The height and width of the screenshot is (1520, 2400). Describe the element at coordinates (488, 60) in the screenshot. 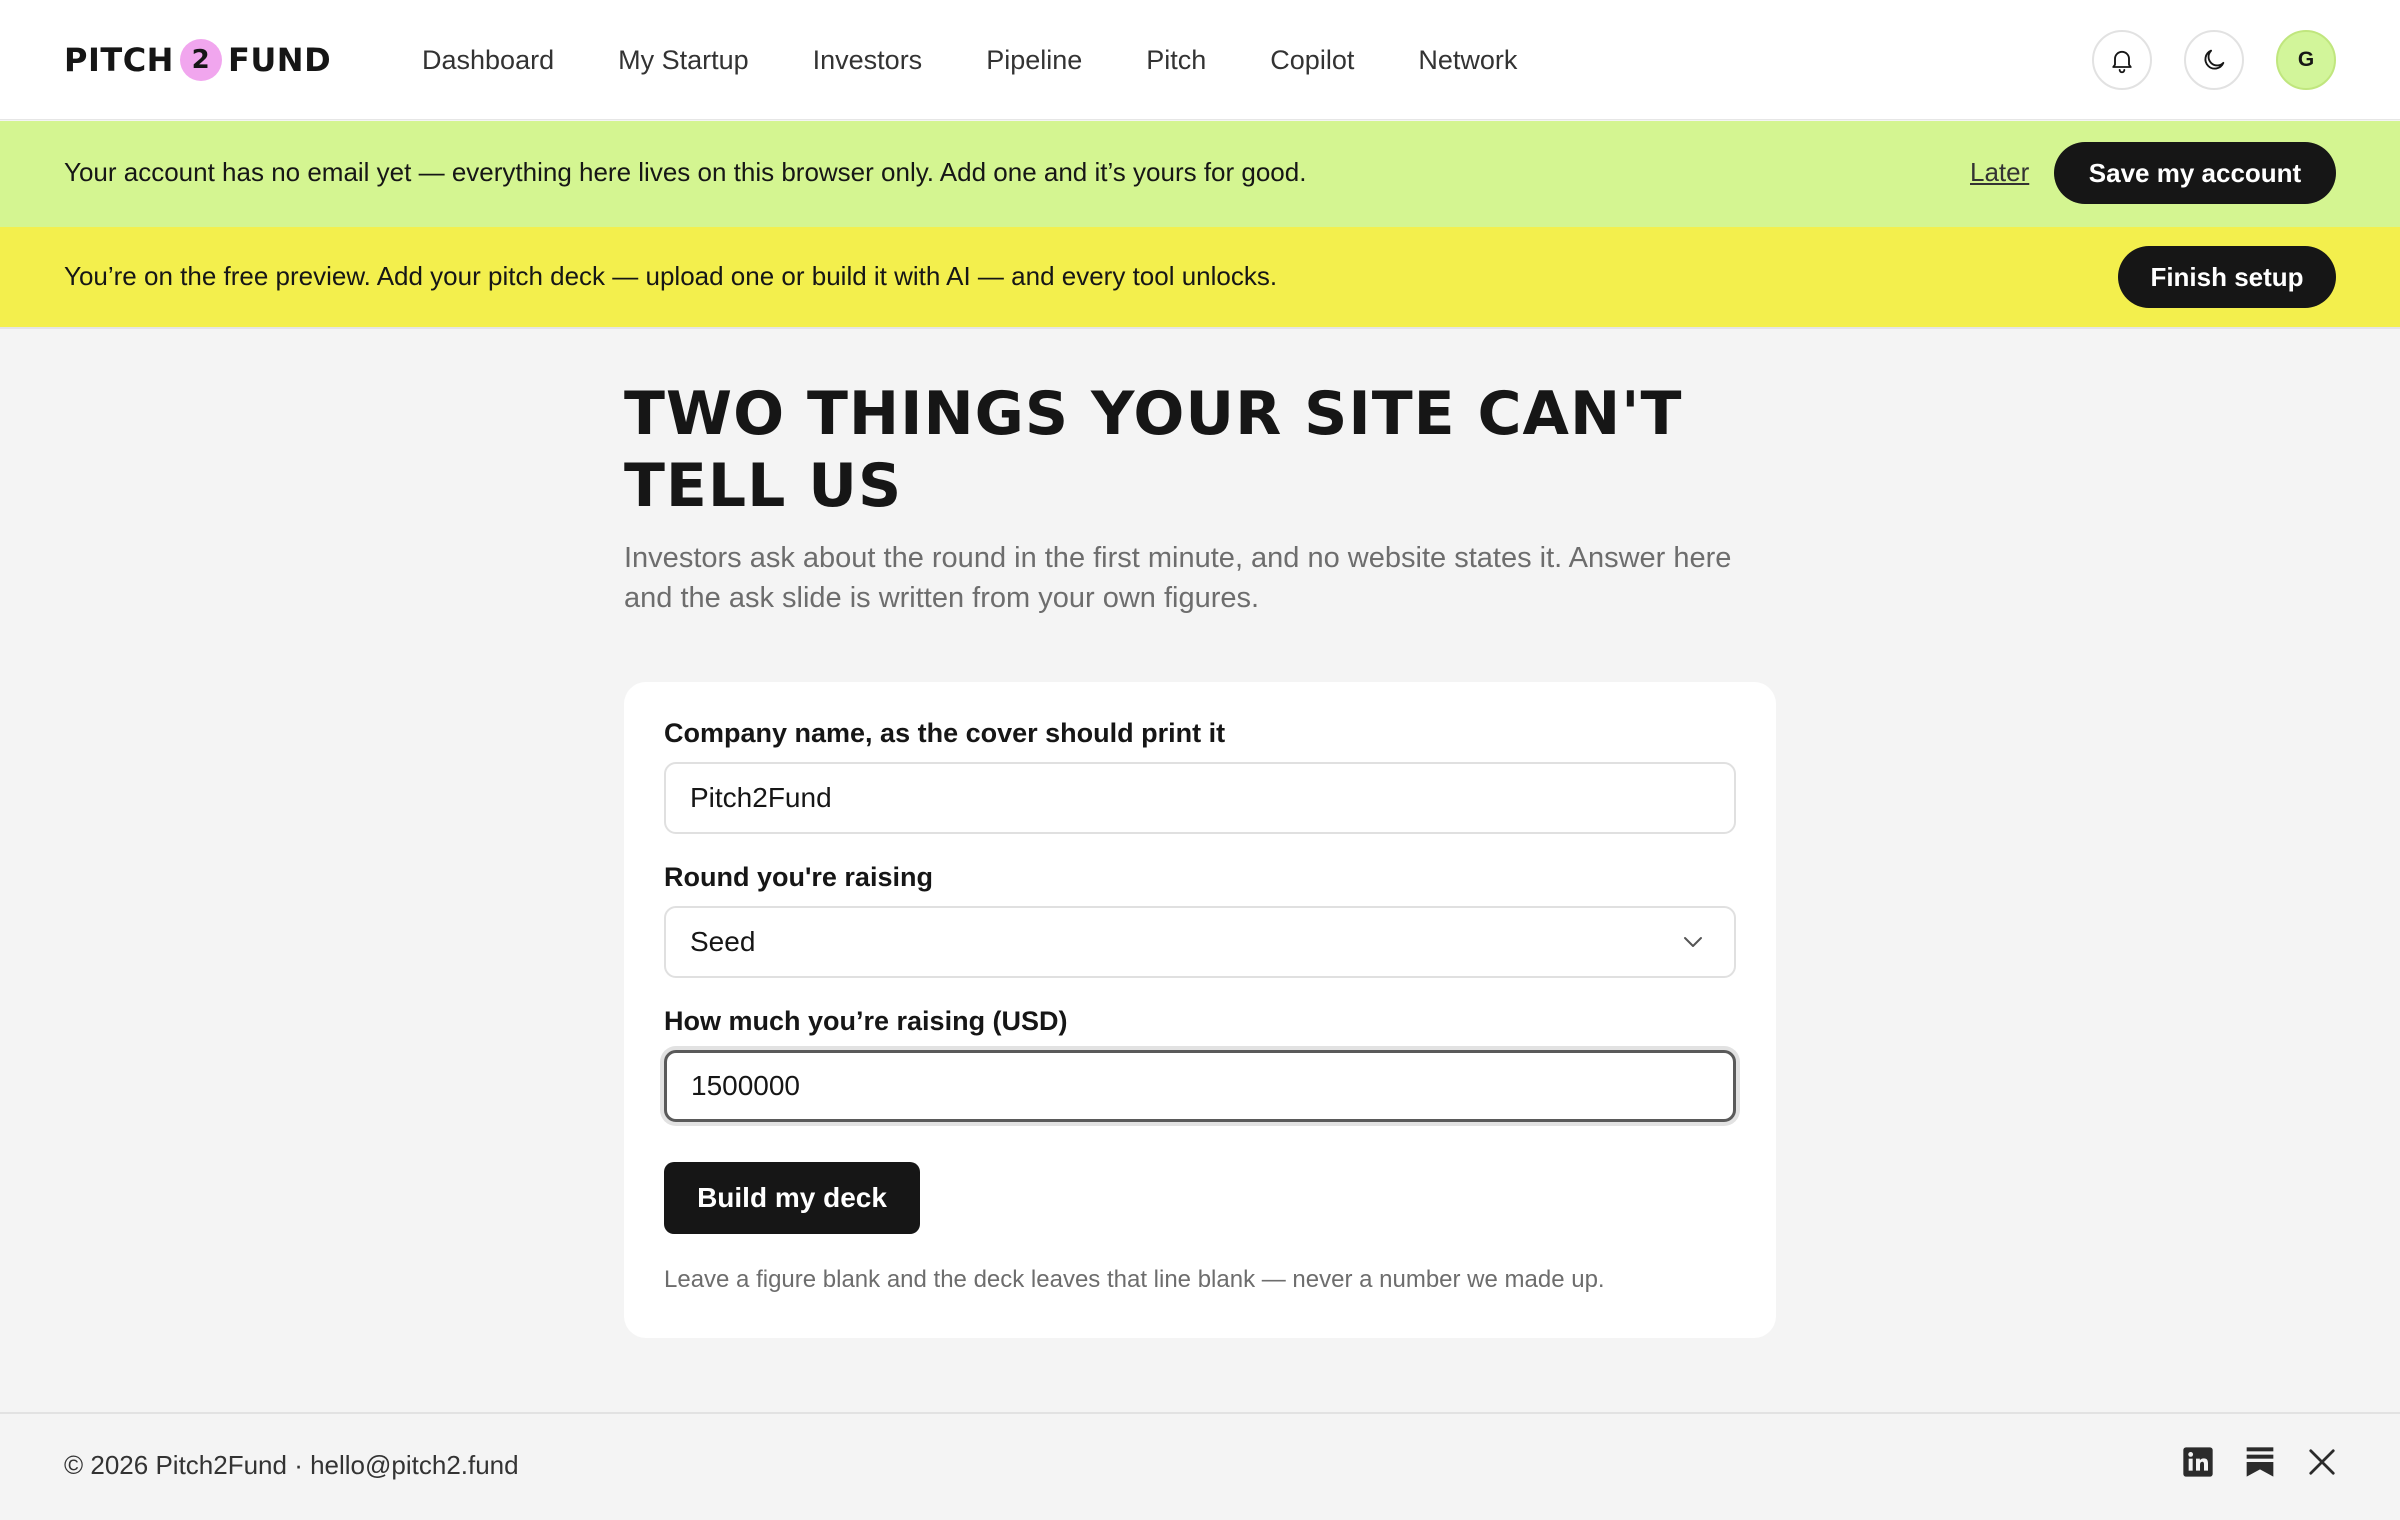

I see `nav-item-dashboard: Dashboard` at that location.